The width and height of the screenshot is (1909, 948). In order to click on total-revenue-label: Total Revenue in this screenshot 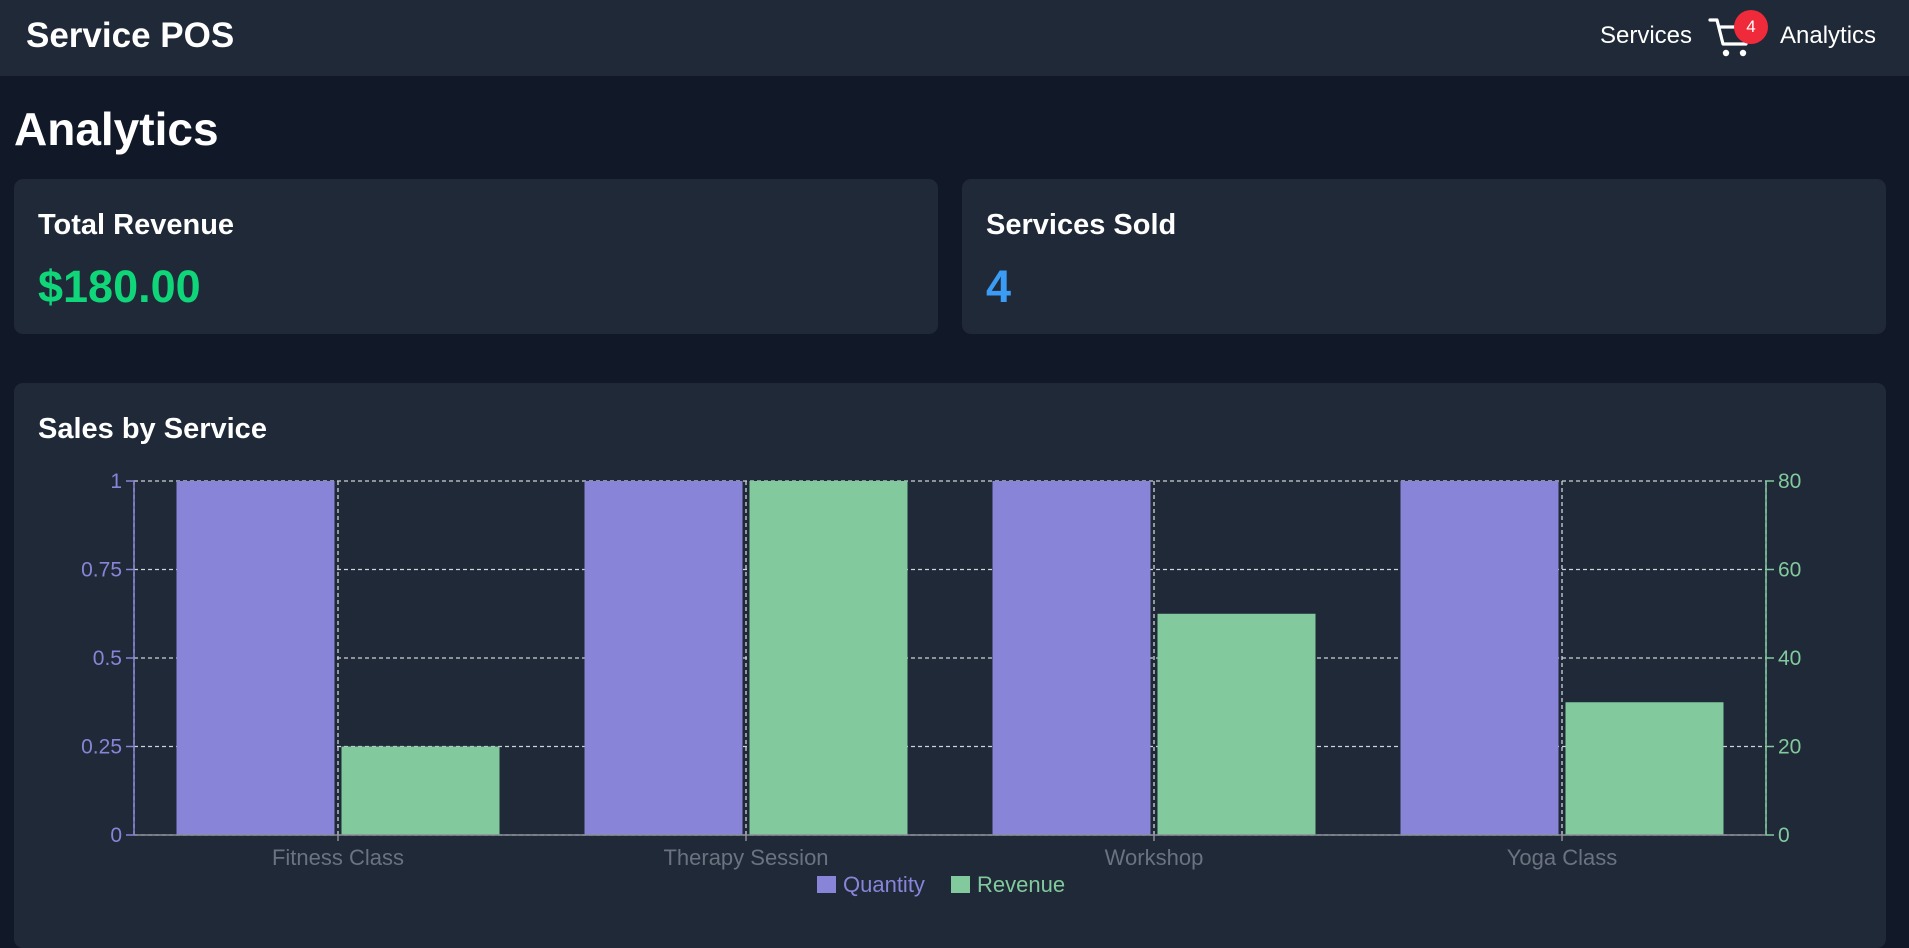, I will do `click(136, 225)`.